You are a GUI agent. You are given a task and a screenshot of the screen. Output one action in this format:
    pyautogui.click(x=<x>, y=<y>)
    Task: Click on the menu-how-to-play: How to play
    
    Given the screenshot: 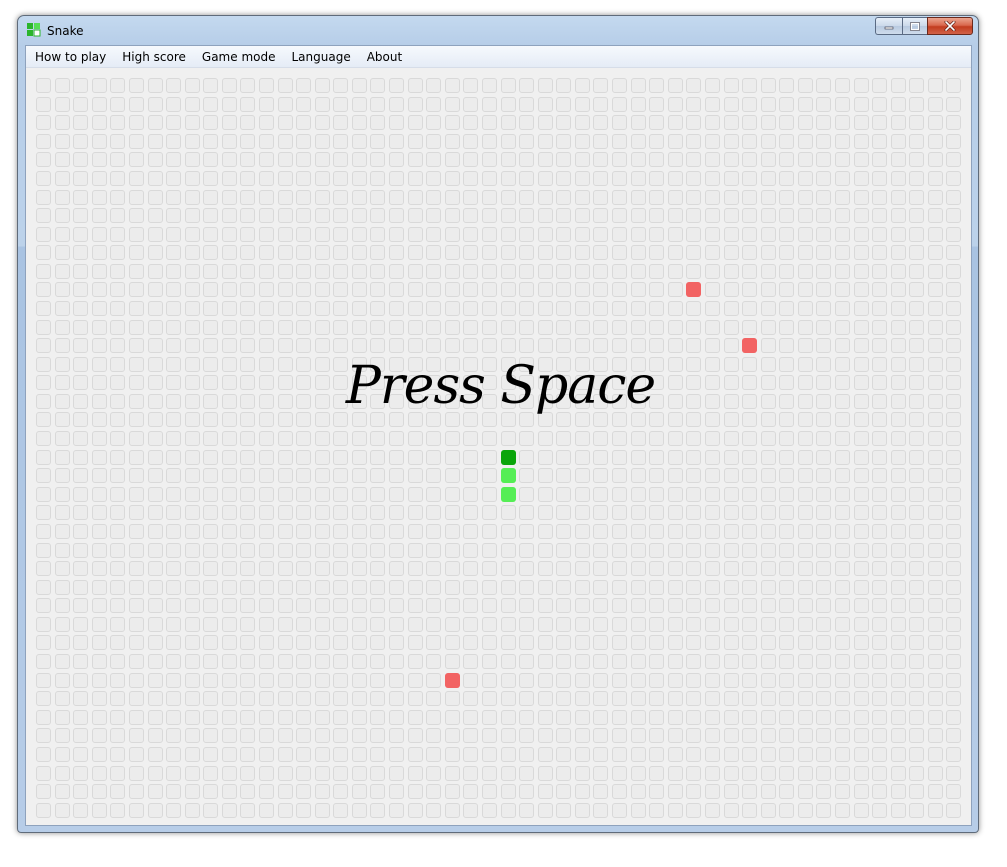 What is the action you would take?
    pyautogui.click(x=70, y=57)
    